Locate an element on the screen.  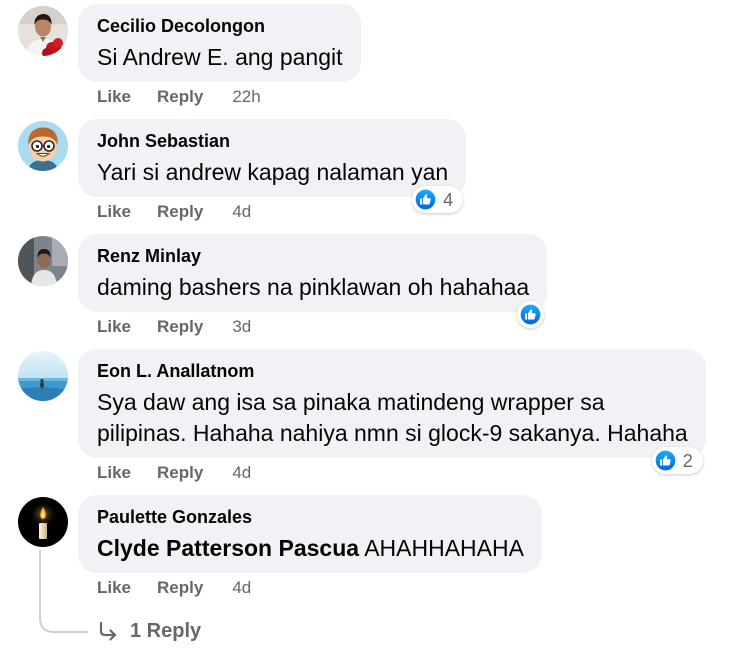
view-replies-label: 1 Reply is located at coordinates (166, 631).